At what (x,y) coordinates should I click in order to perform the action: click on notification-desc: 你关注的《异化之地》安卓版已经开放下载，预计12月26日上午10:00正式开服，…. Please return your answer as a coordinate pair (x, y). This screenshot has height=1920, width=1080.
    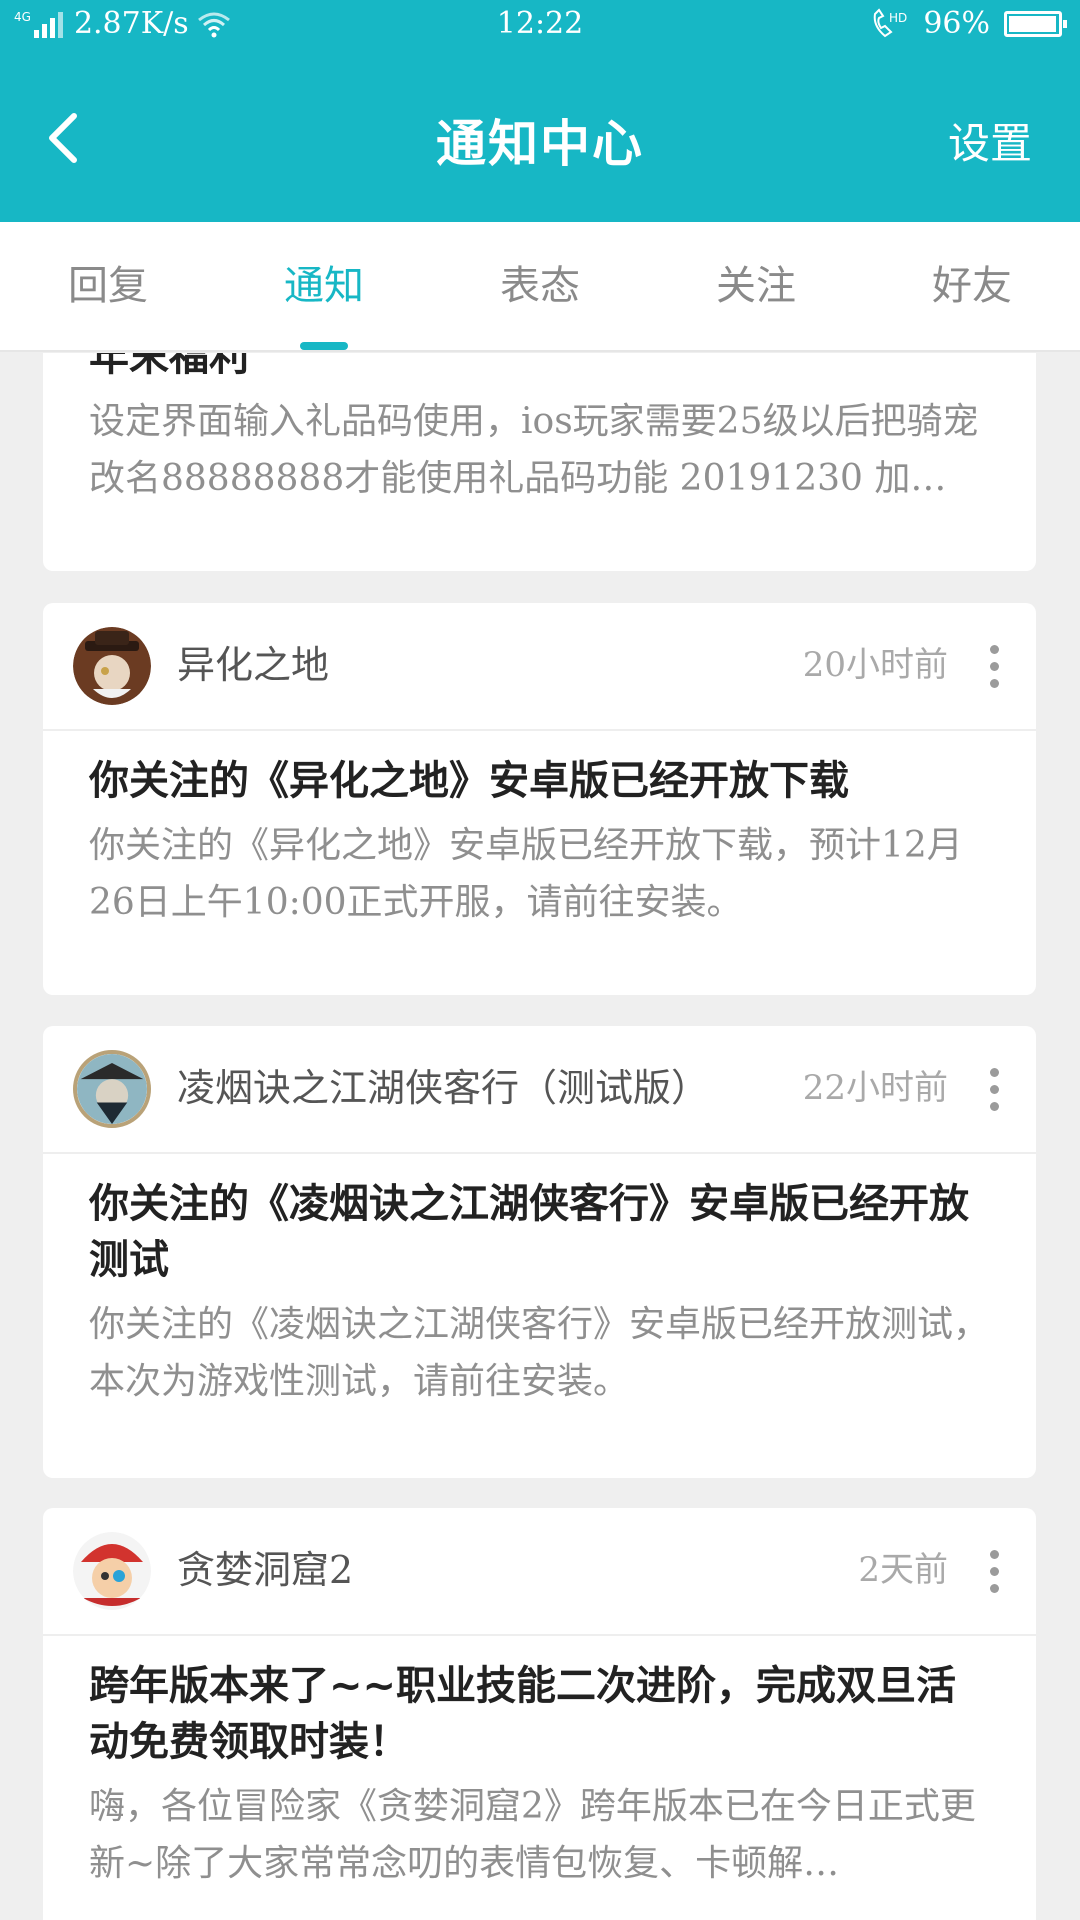
    Looking at the image, I should click on (526, 874).